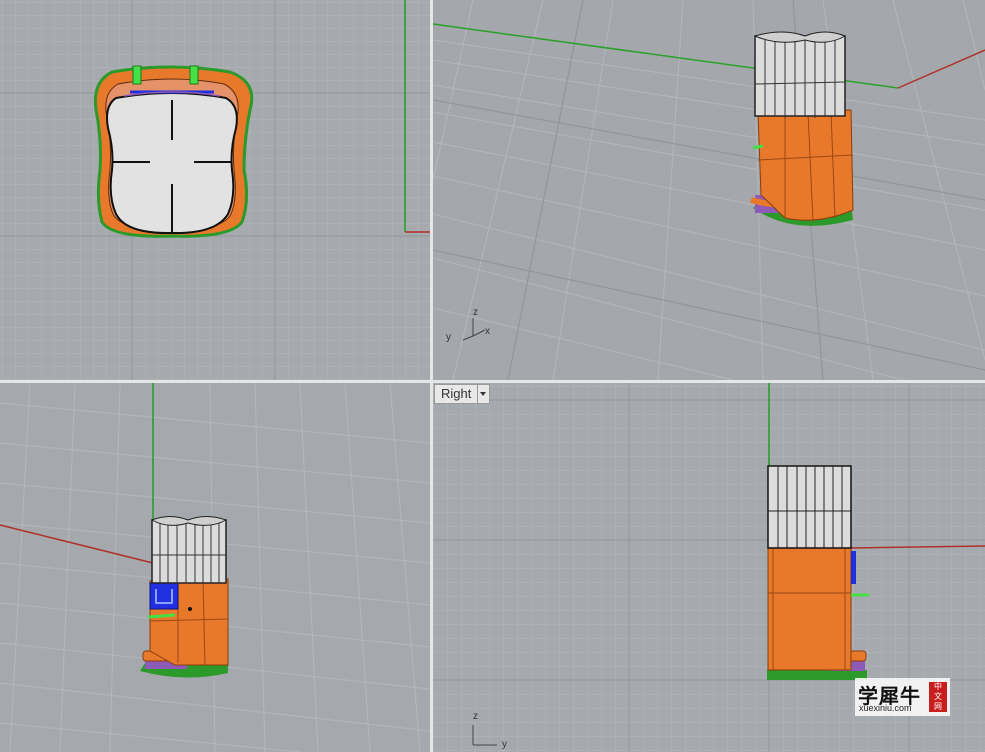 This screenshot has width=985, height=752. I want to click on viewport-title-right: Right, so click(462, 394).